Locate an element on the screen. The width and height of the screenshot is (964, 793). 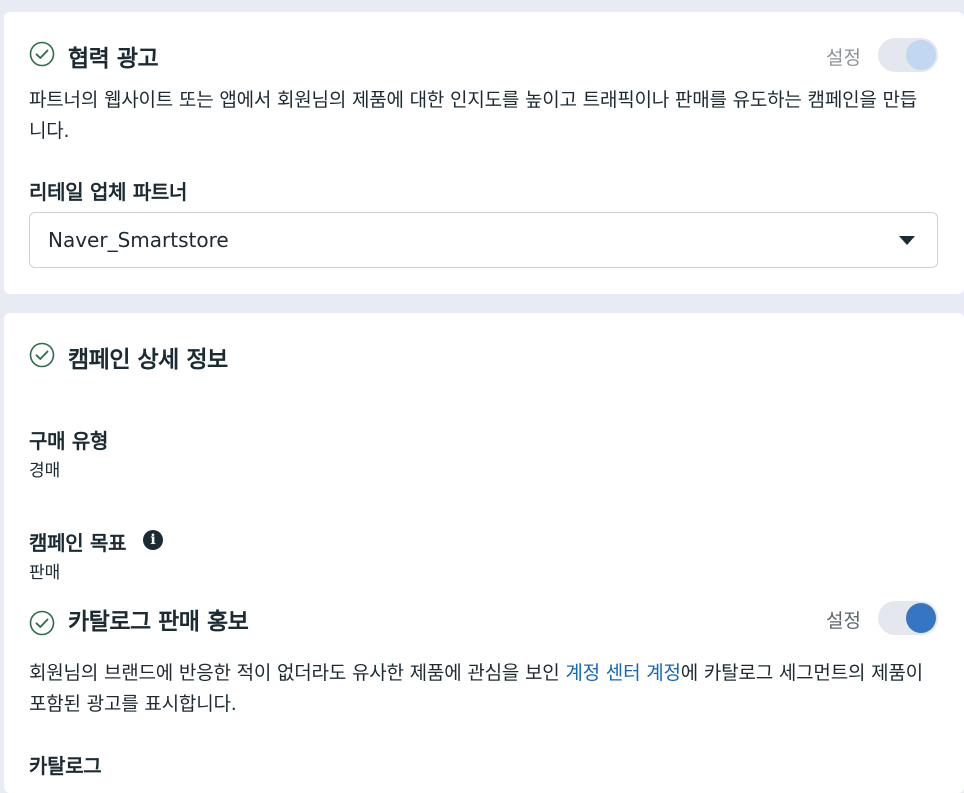
retail-partner-label: 리테일 업체 파트너 is located at coordinates (108, 192).